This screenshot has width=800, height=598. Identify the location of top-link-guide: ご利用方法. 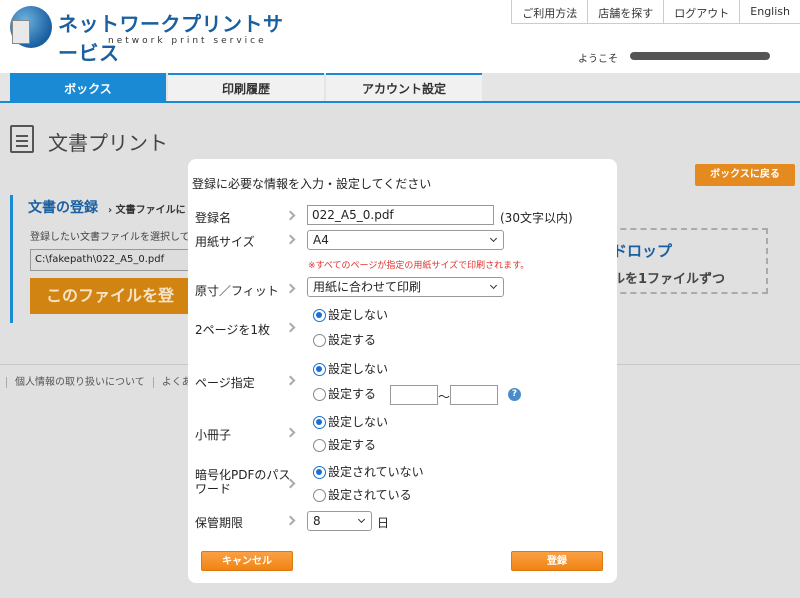
(549, 12).